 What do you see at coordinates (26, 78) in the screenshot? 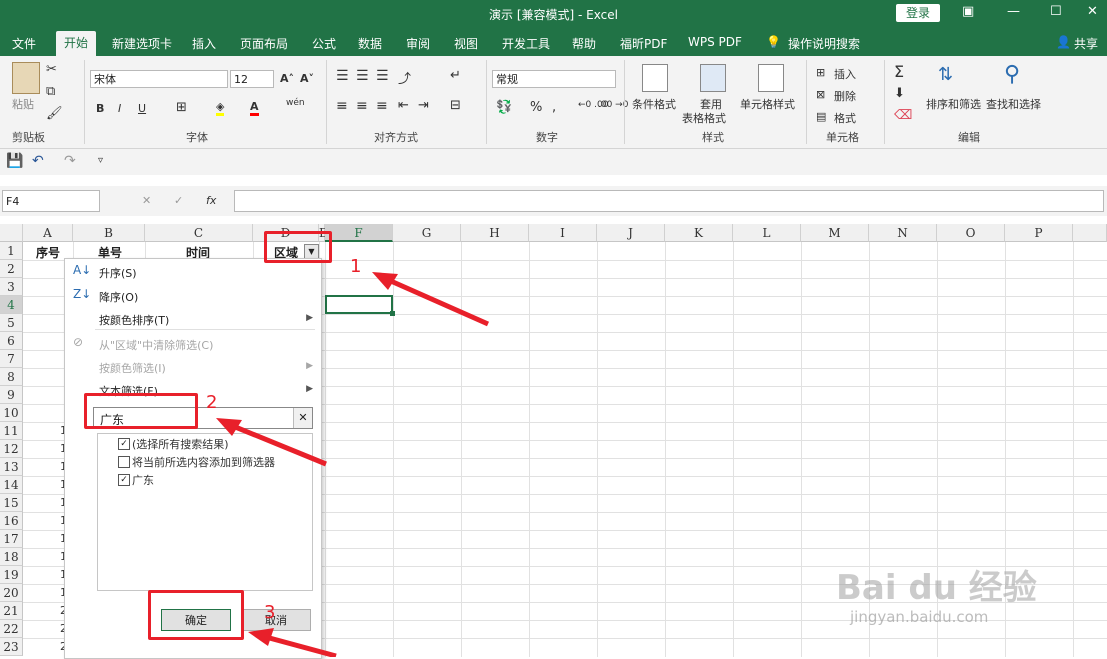
I see `paste-icon` at bounding box center [26, 78].